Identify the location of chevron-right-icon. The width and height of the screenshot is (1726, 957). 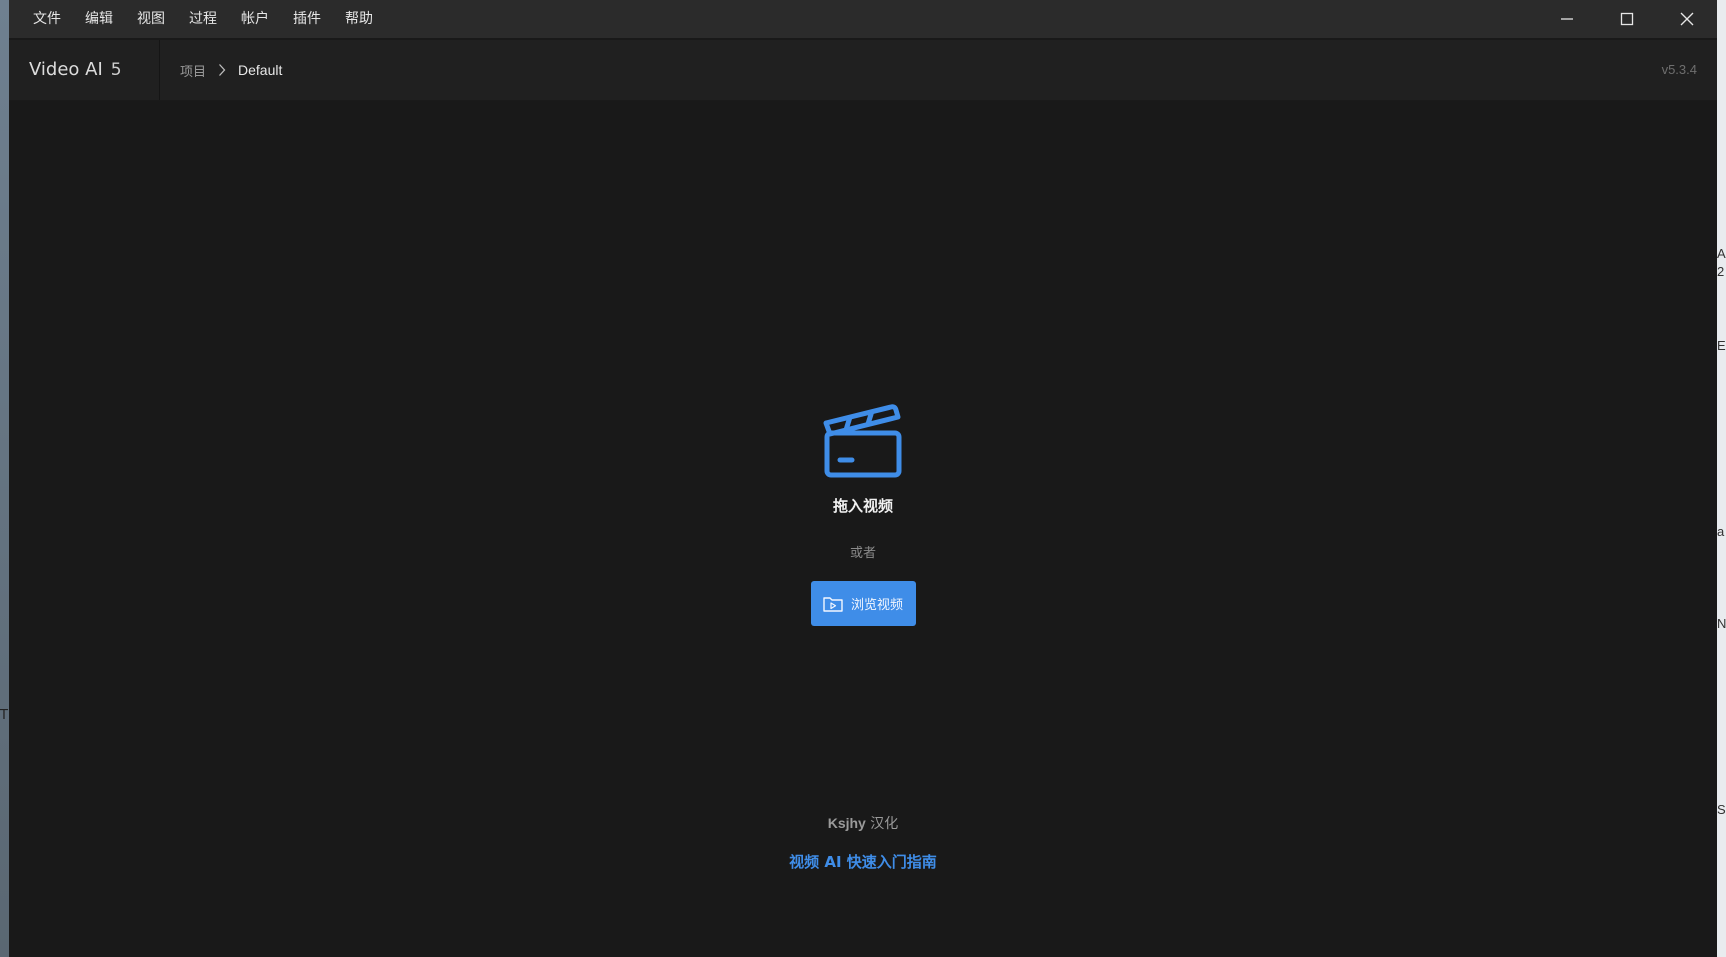
(222, 70).